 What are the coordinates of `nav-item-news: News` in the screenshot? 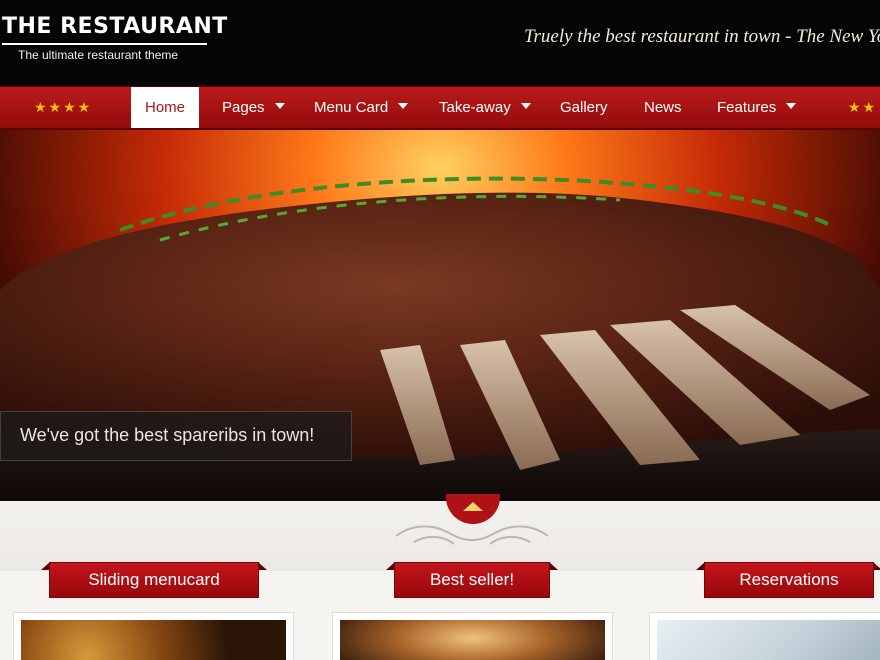 It's located at (663, 107).